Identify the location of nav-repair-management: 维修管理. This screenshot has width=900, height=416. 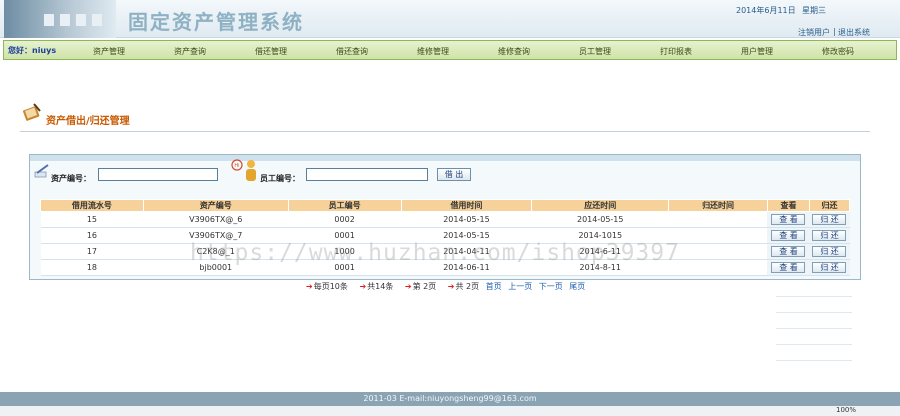
(433, 51).